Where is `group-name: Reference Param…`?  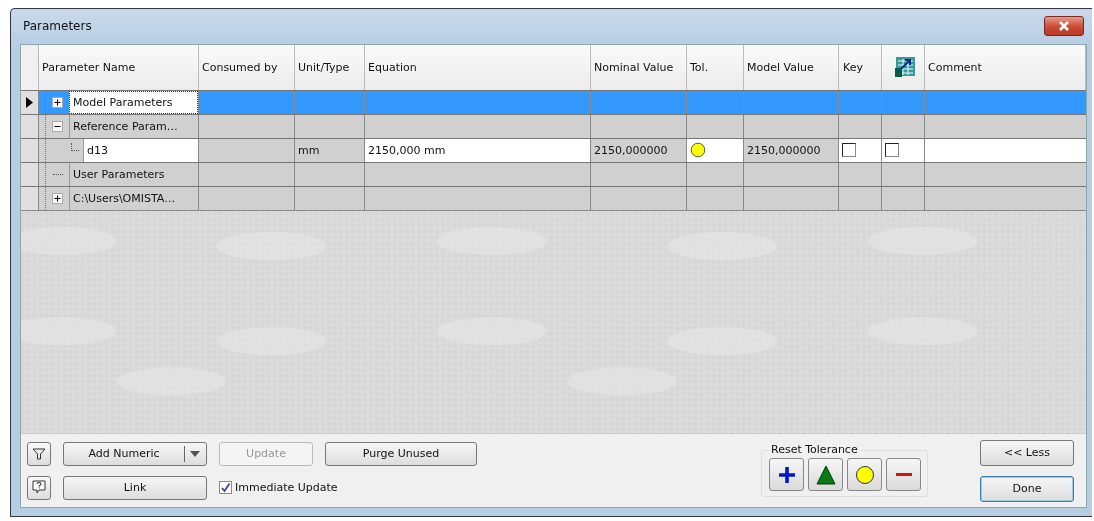
group-name: Reference Param… is located at coordinates (133, 126).